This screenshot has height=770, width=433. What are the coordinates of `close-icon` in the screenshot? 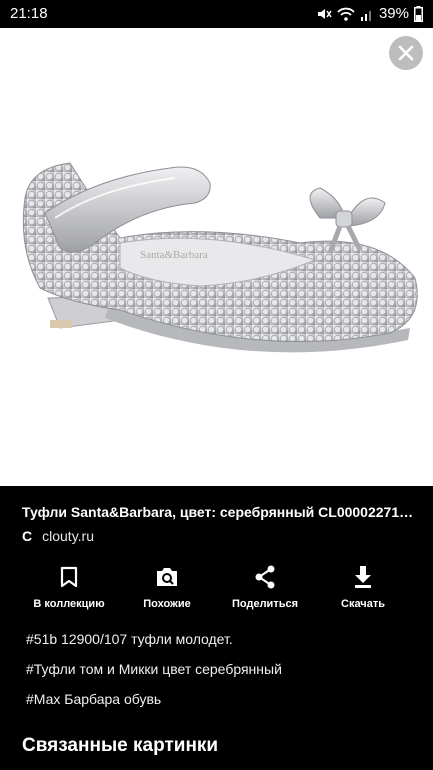 It's located at (406, 53).